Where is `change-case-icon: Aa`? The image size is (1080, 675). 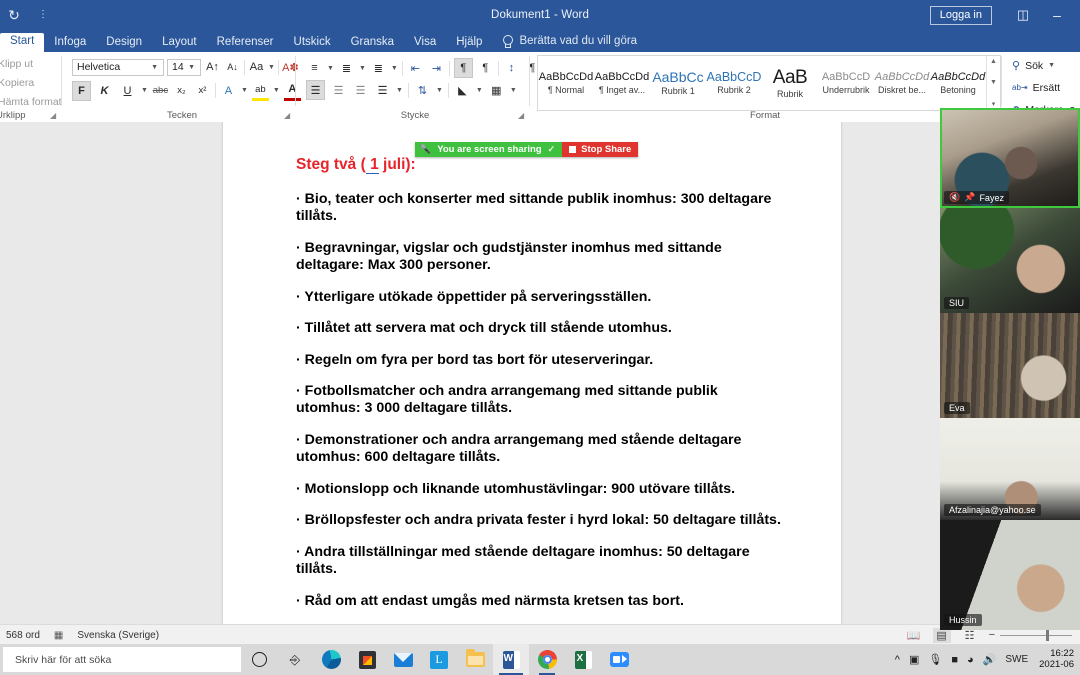
change-case-icon: Aa is located at coordinates (256, 67).